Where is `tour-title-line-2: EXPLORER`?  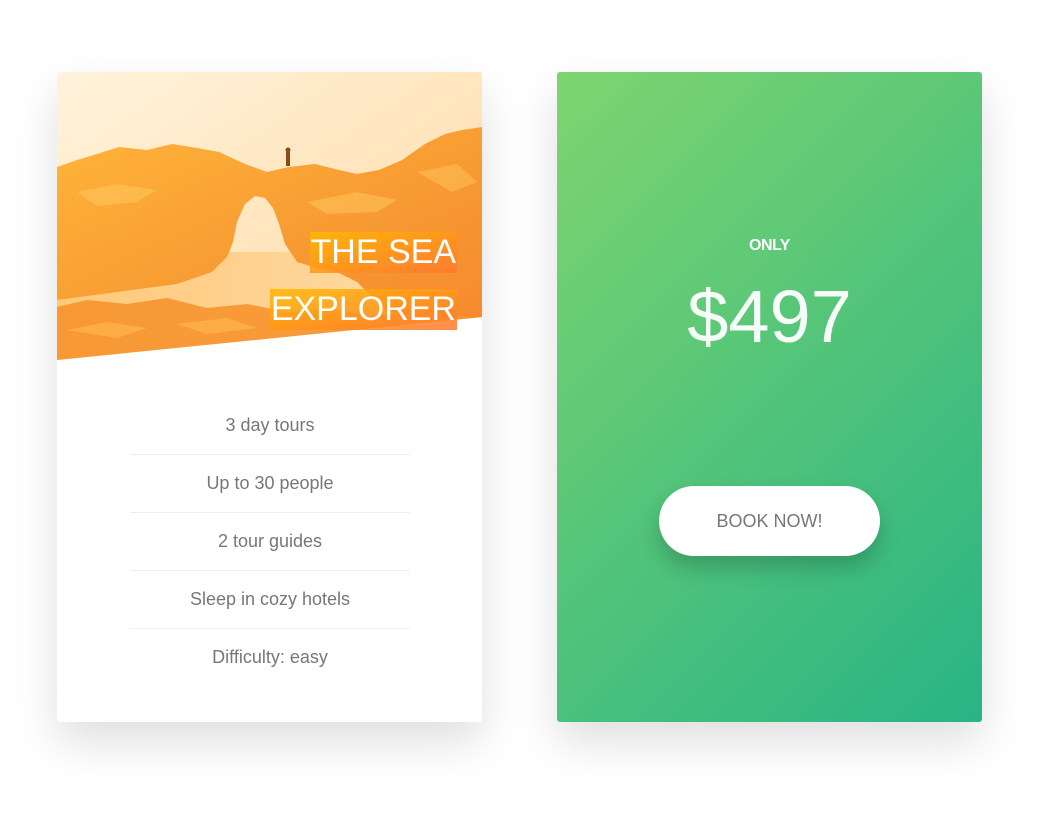 tour-title-line-2: EXPLORER is located at coordinates (363, 309).